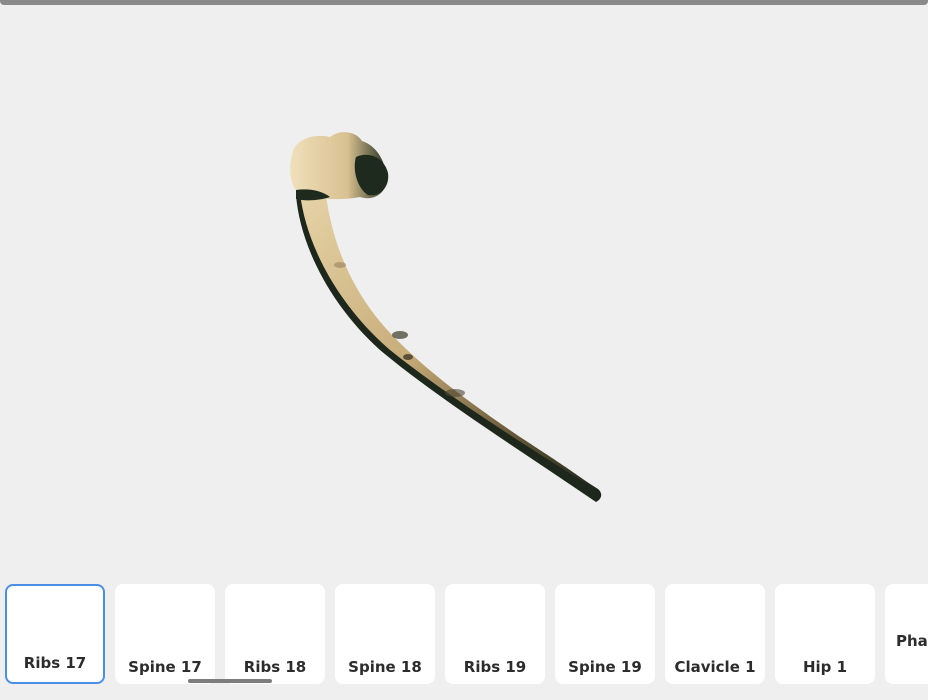 The image size is (928, 700). I want to click on thumbnail-ribs-17: Ribs 17, so click(55, 634).